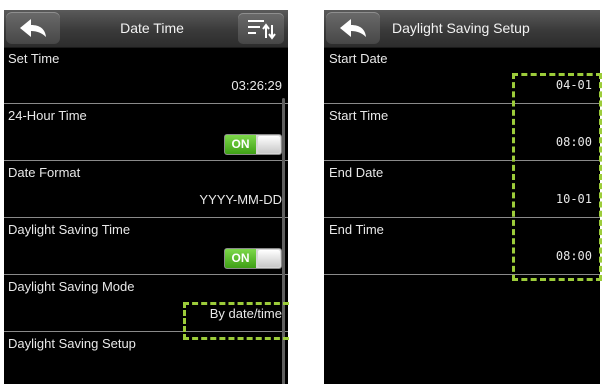 The height and width of the screenshot is (384, 604). I want to click on row-label: End Time, so click(356, 229).